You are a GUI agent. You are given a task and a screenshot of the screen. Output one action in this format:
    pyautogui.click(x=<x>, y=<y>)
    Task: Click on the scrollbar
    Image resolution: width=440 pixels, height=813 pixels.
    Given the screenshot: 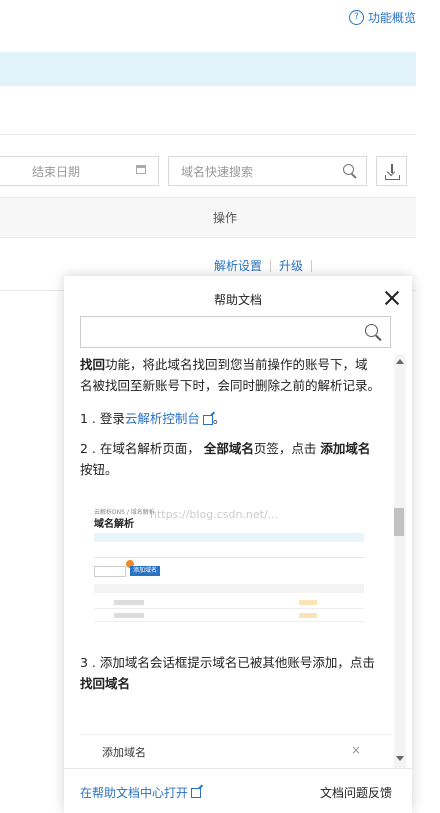 What is the action you would take?
    pyautogui.click(x=400, y=561)
    